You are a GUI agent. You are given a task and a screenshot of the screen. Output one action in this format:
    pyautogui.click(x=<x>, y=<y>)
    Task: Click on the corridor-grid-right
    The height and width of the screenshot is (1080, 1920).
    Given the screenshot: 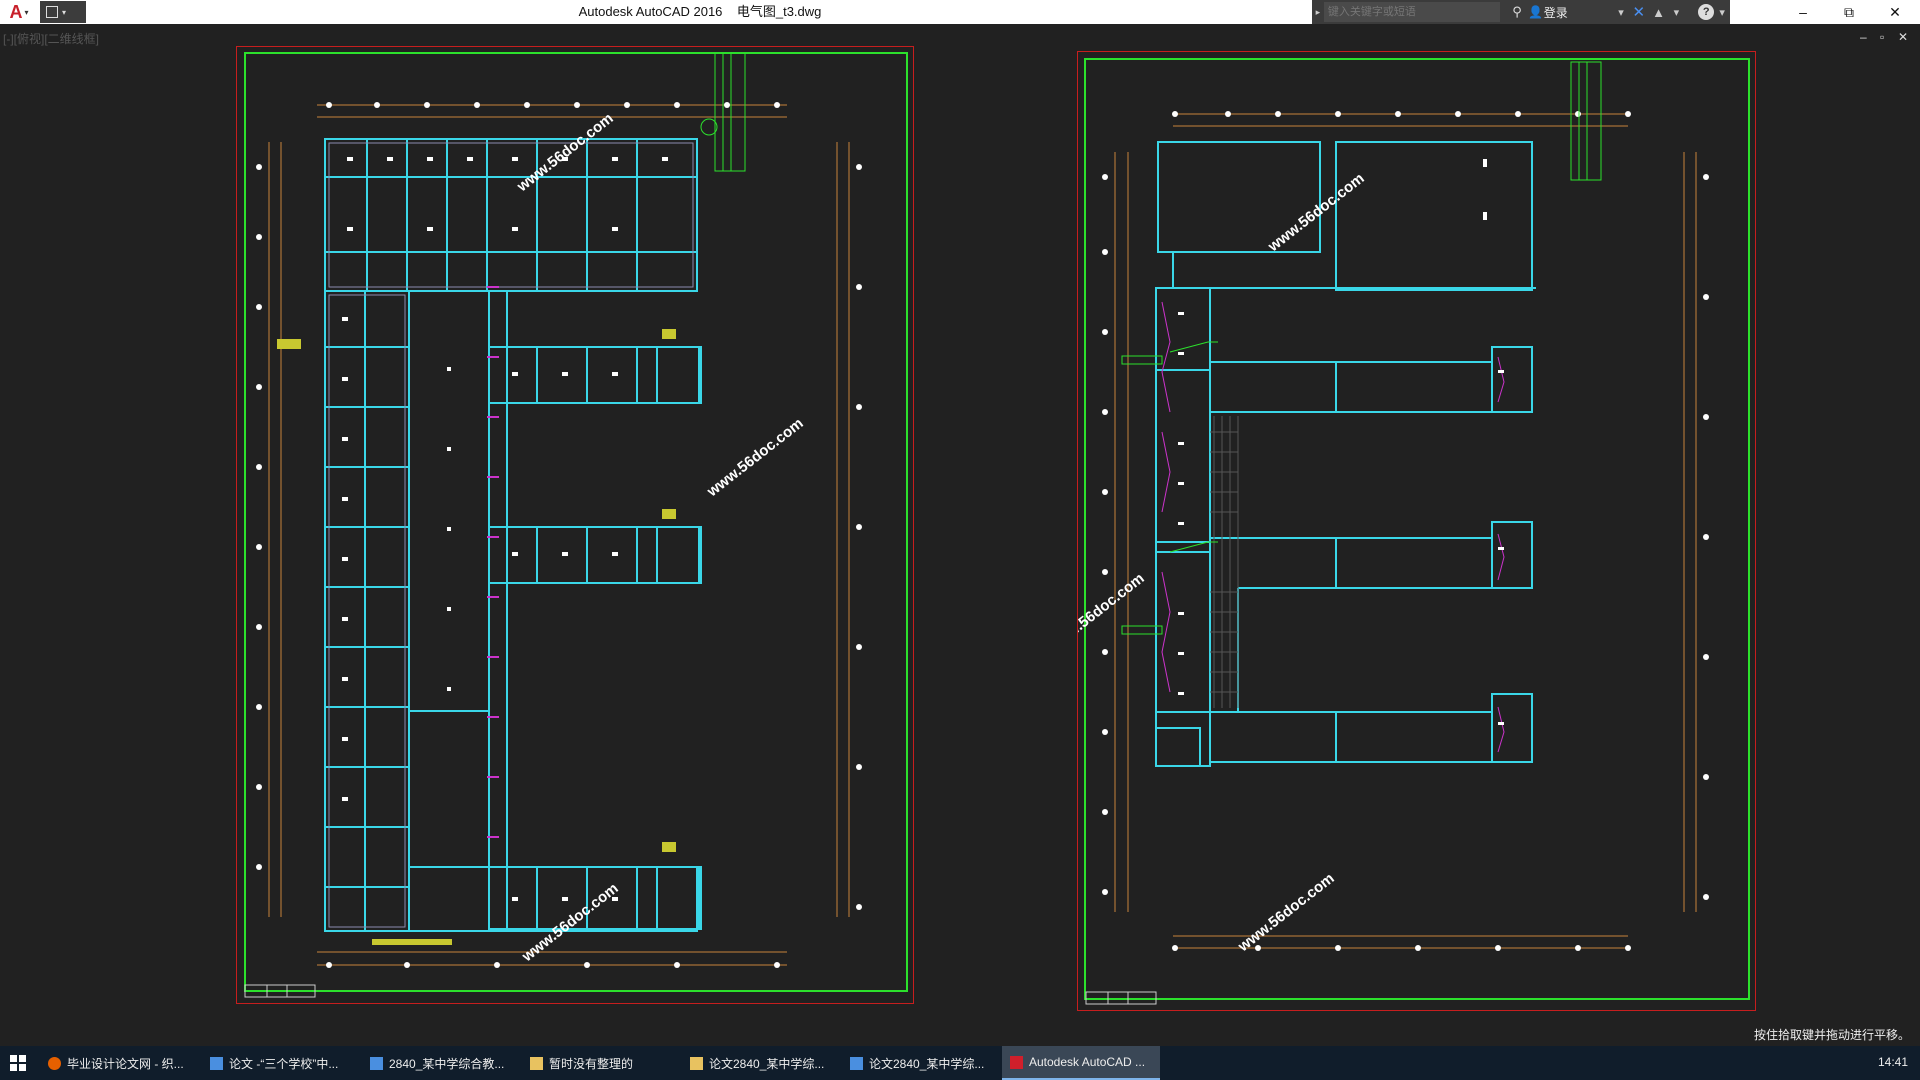 What is the action you would take?
    pyautogui.click(x=1224, y=562)
    